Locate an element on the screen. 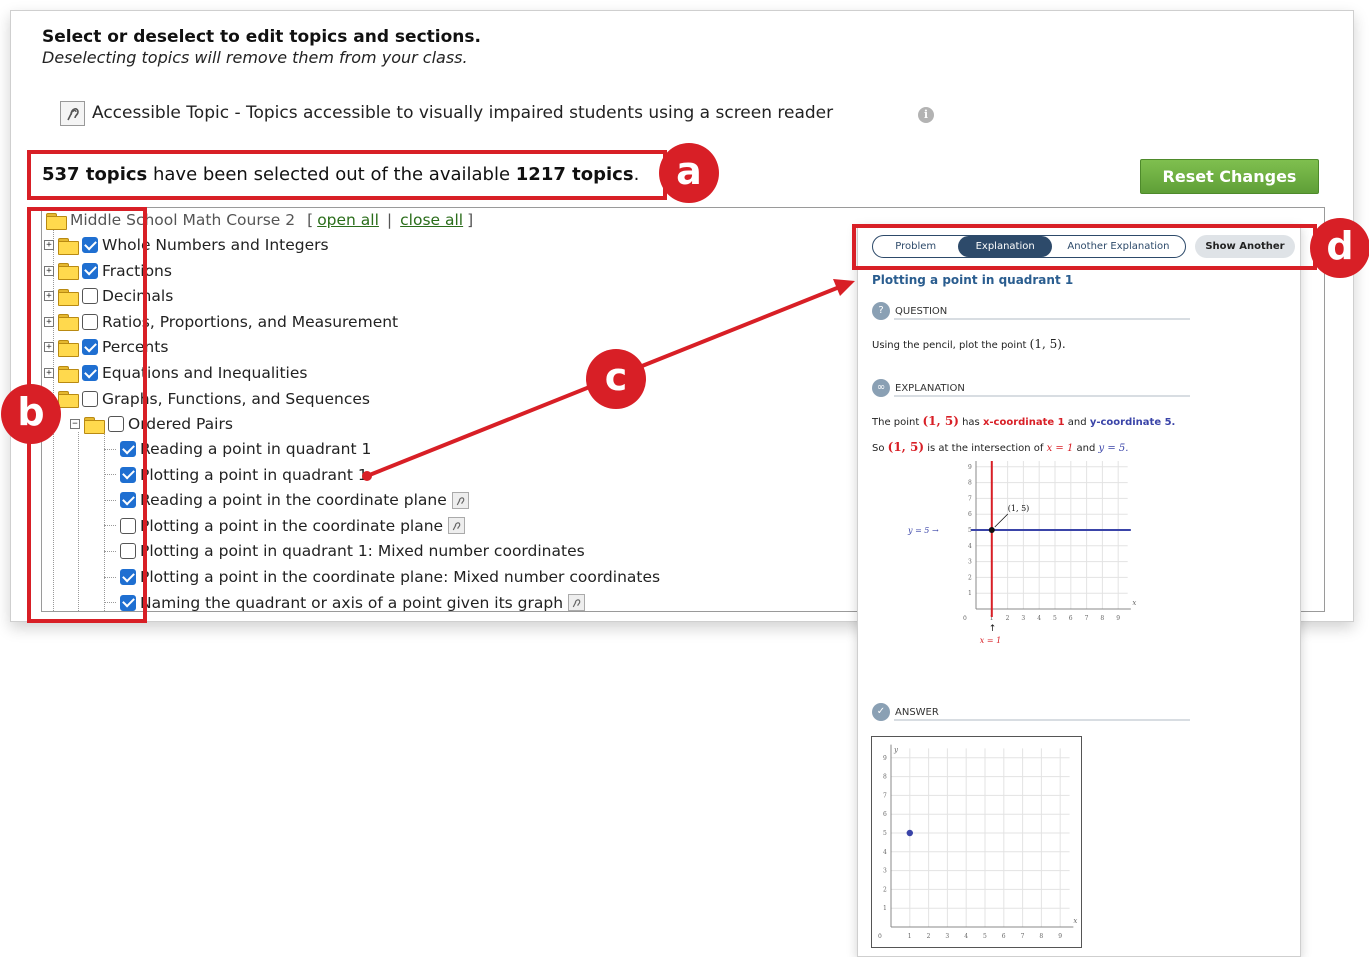  exp-y-equation: y = 5. is located at coordinates (1113, 448).